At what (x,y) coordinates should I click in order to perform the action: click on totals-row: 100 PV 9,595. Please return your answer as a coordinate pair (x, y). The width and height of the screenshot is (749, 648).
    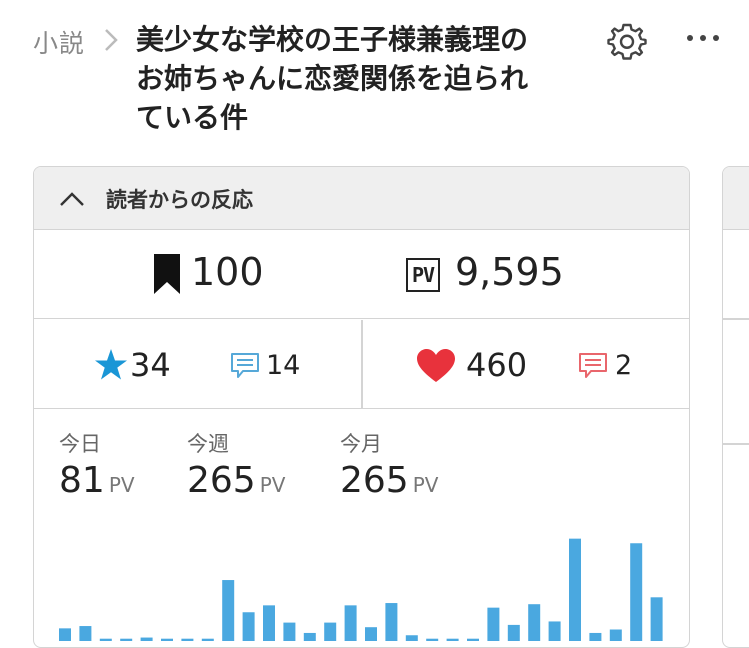
    Looking at the image, I should click on (361, 274).